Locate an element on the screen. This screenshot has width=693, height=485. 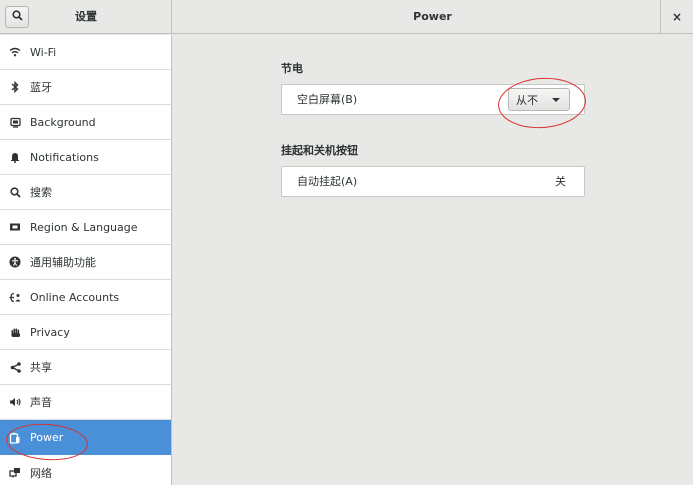
suspend-list: 自动挂起(A) 关 is located at coordinates (433, 181).